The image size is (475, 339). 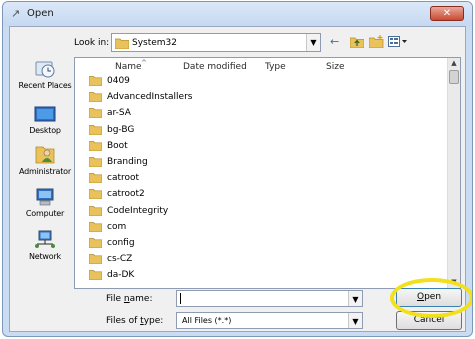 I want to click on text-caret, so click(x=180, y=298).